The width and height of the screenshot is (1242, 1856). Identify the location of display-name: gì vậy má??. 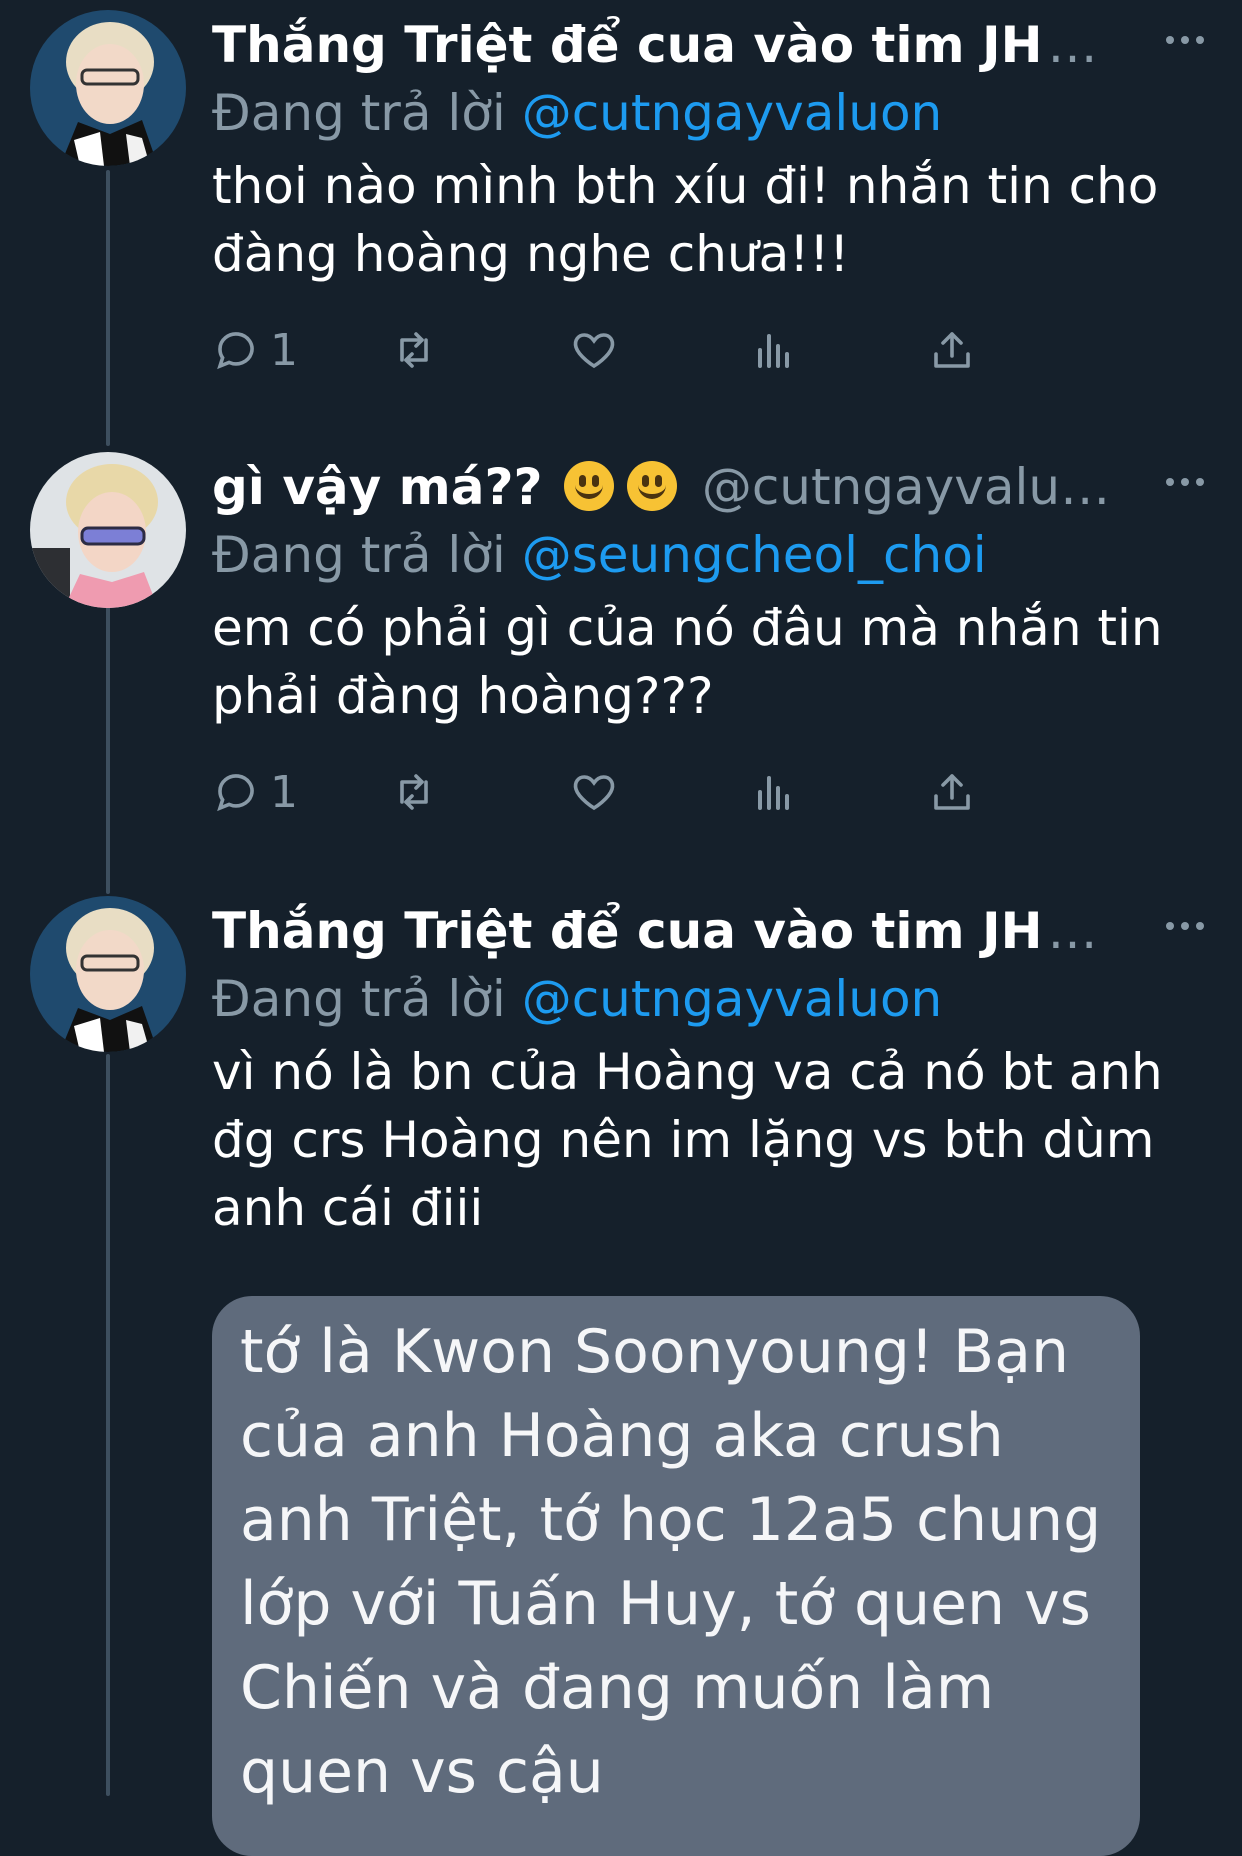
(377, 487).